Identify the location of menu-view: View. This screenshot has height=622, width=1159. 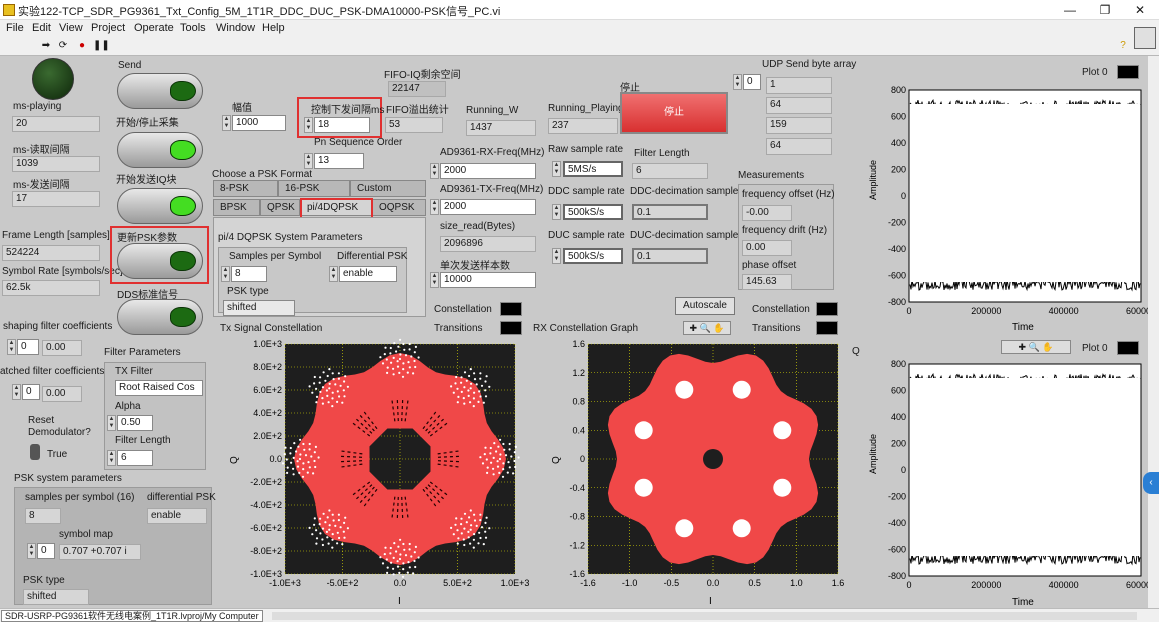
(71, 28).